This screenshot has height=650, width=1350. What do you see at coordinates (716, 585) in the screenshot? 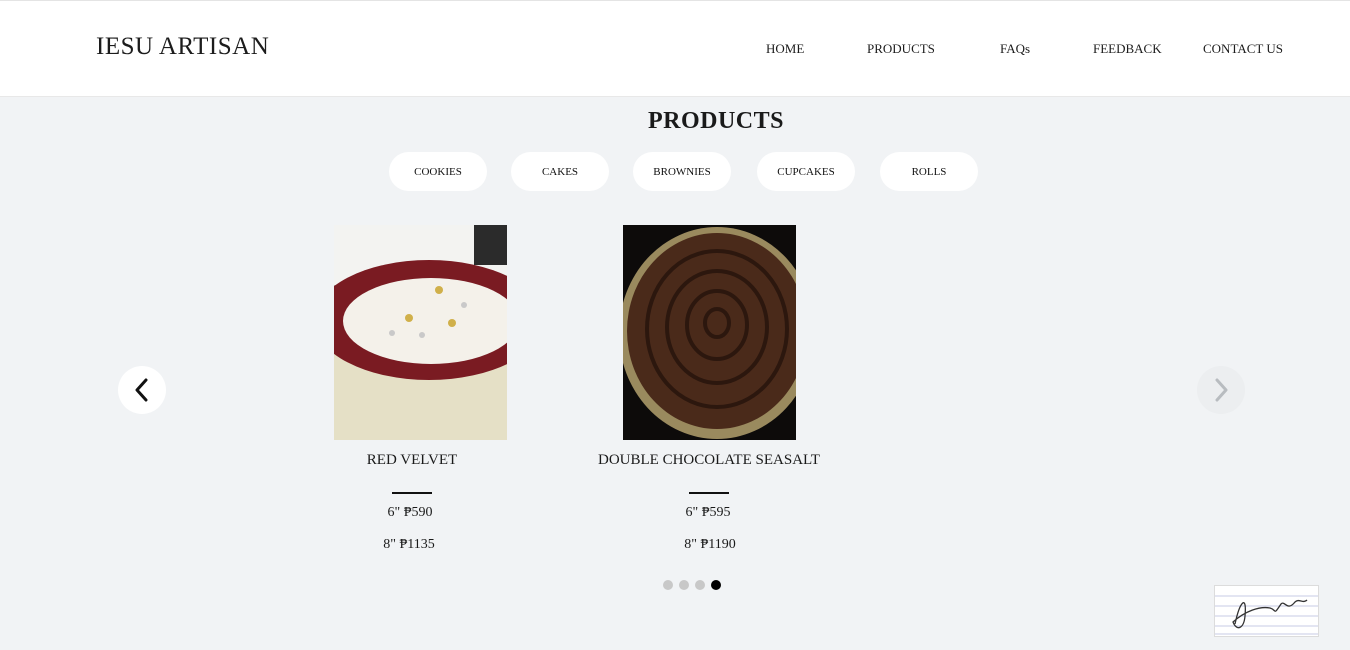
I see `carousel-dot-4-active` at bounding box center [716, 585].